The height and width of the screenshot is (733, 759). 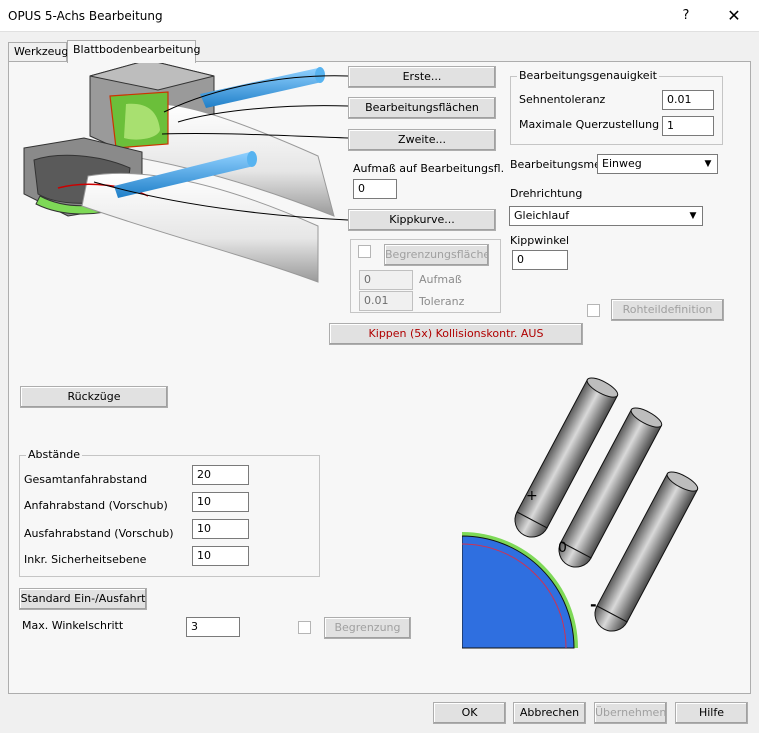 What do you see at coordinates (593, 604) in the screenshot?
I see `tilt-minus-label: -` at bounding box center [593, 604].